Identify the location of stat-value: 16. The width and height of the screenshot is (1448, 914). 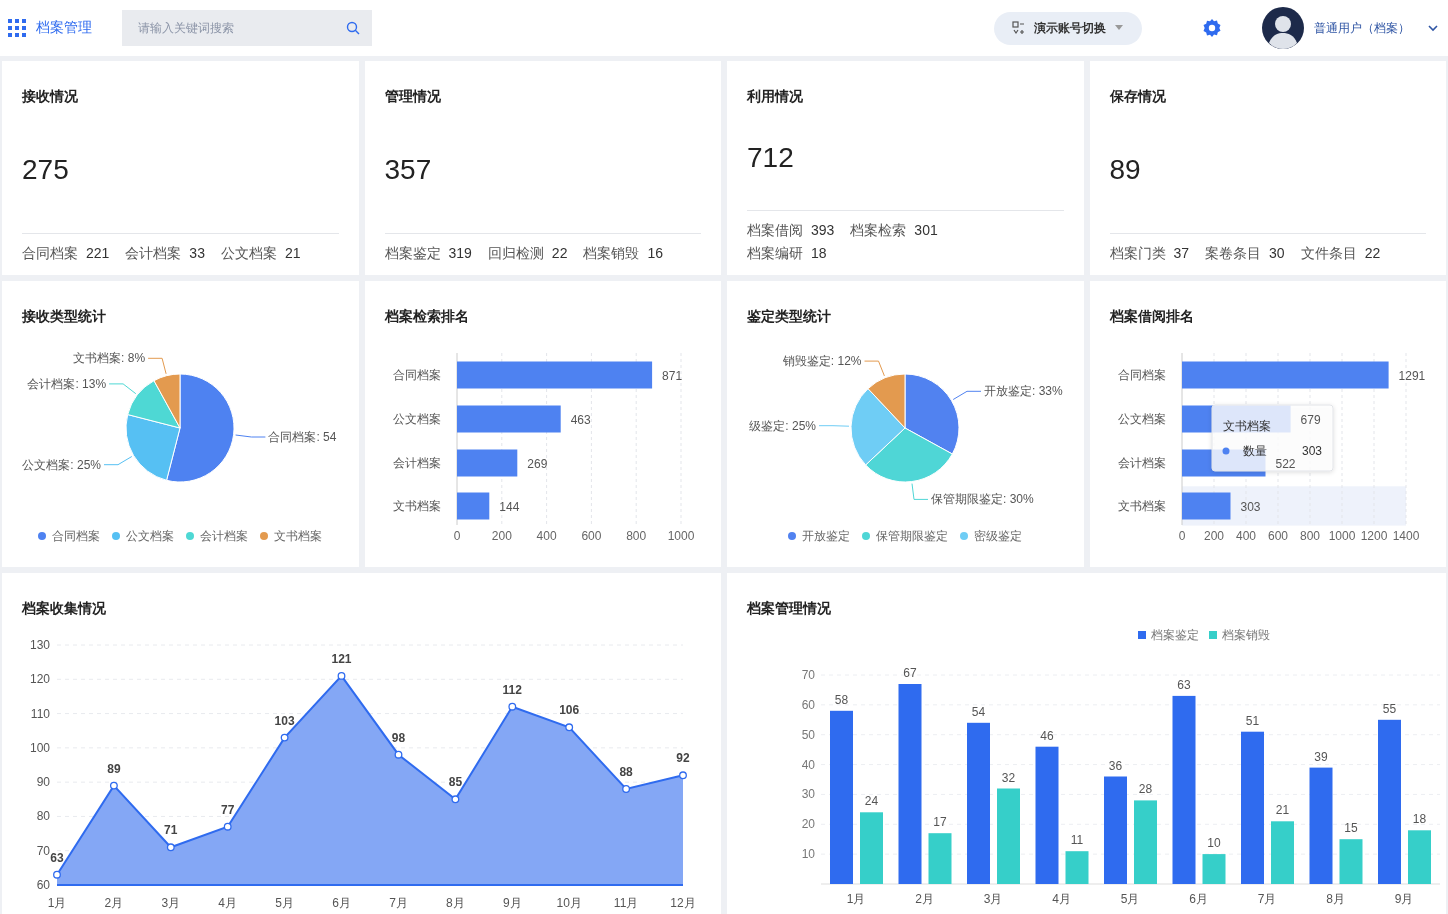
(655, 253).